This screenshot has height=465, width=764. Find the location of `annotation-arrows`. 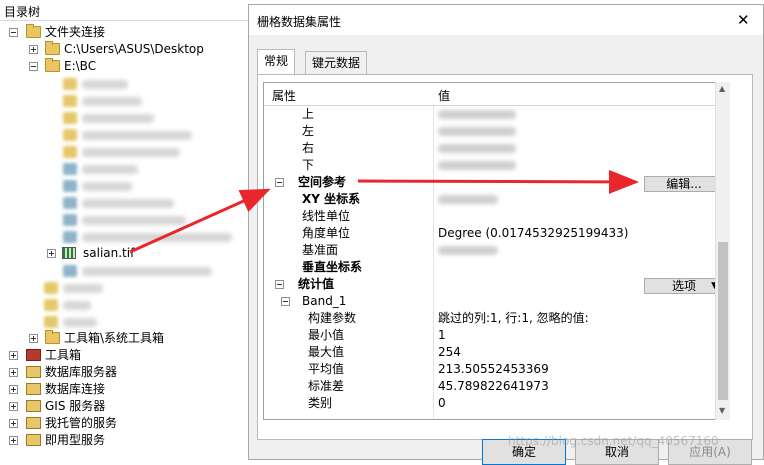

annotation-arrows is located at coordinates (384, 211).